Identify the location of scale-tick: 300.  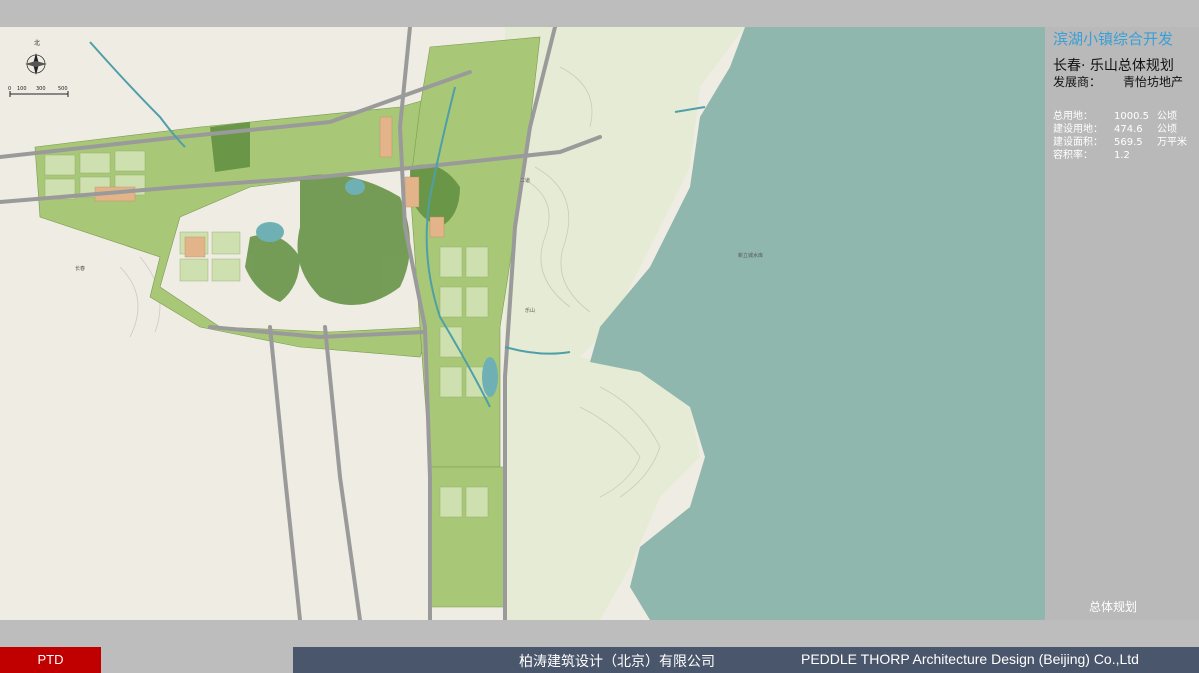
(41, 89).